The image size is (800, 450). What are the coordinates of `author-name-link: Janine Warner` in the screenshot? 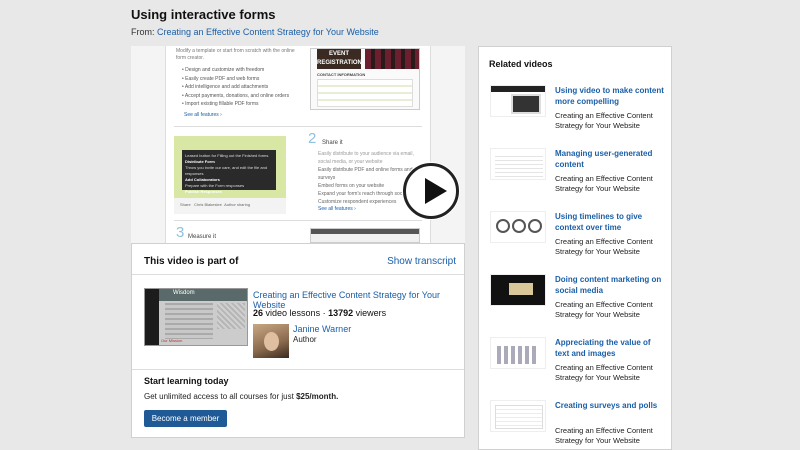 It's located at (322, 329).